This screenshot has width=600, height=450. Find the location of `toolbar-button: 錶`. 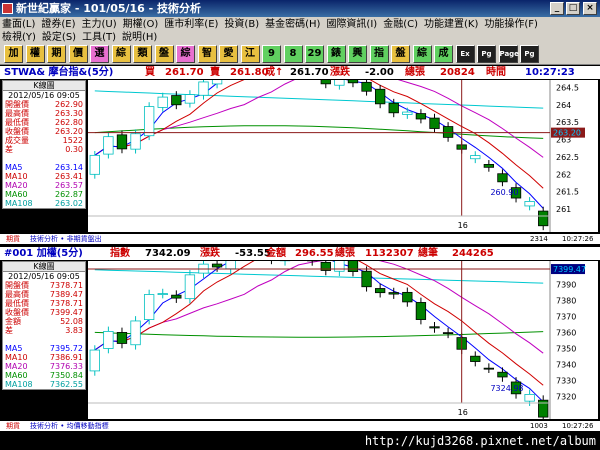

toolbar-button: 錶 is located at coordinates (336, 54).